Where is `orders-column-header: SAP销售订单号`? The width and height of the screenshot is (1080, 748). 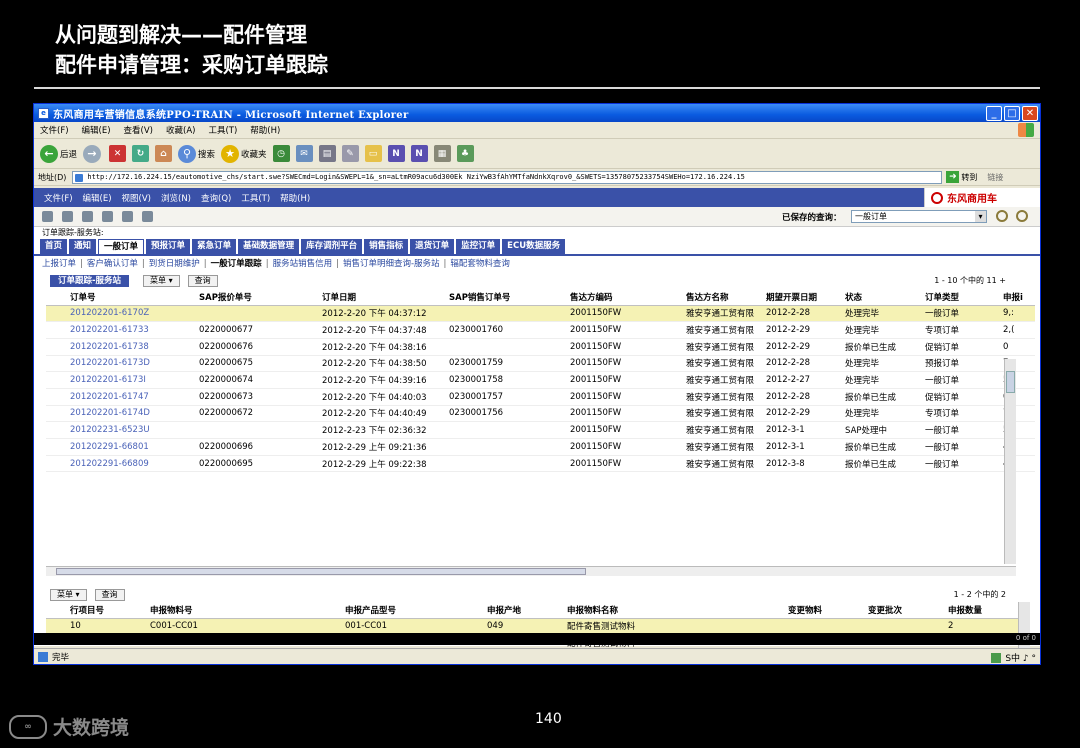
orders-column-header: SAP销售订单号 is located at coordinates (497, 297).